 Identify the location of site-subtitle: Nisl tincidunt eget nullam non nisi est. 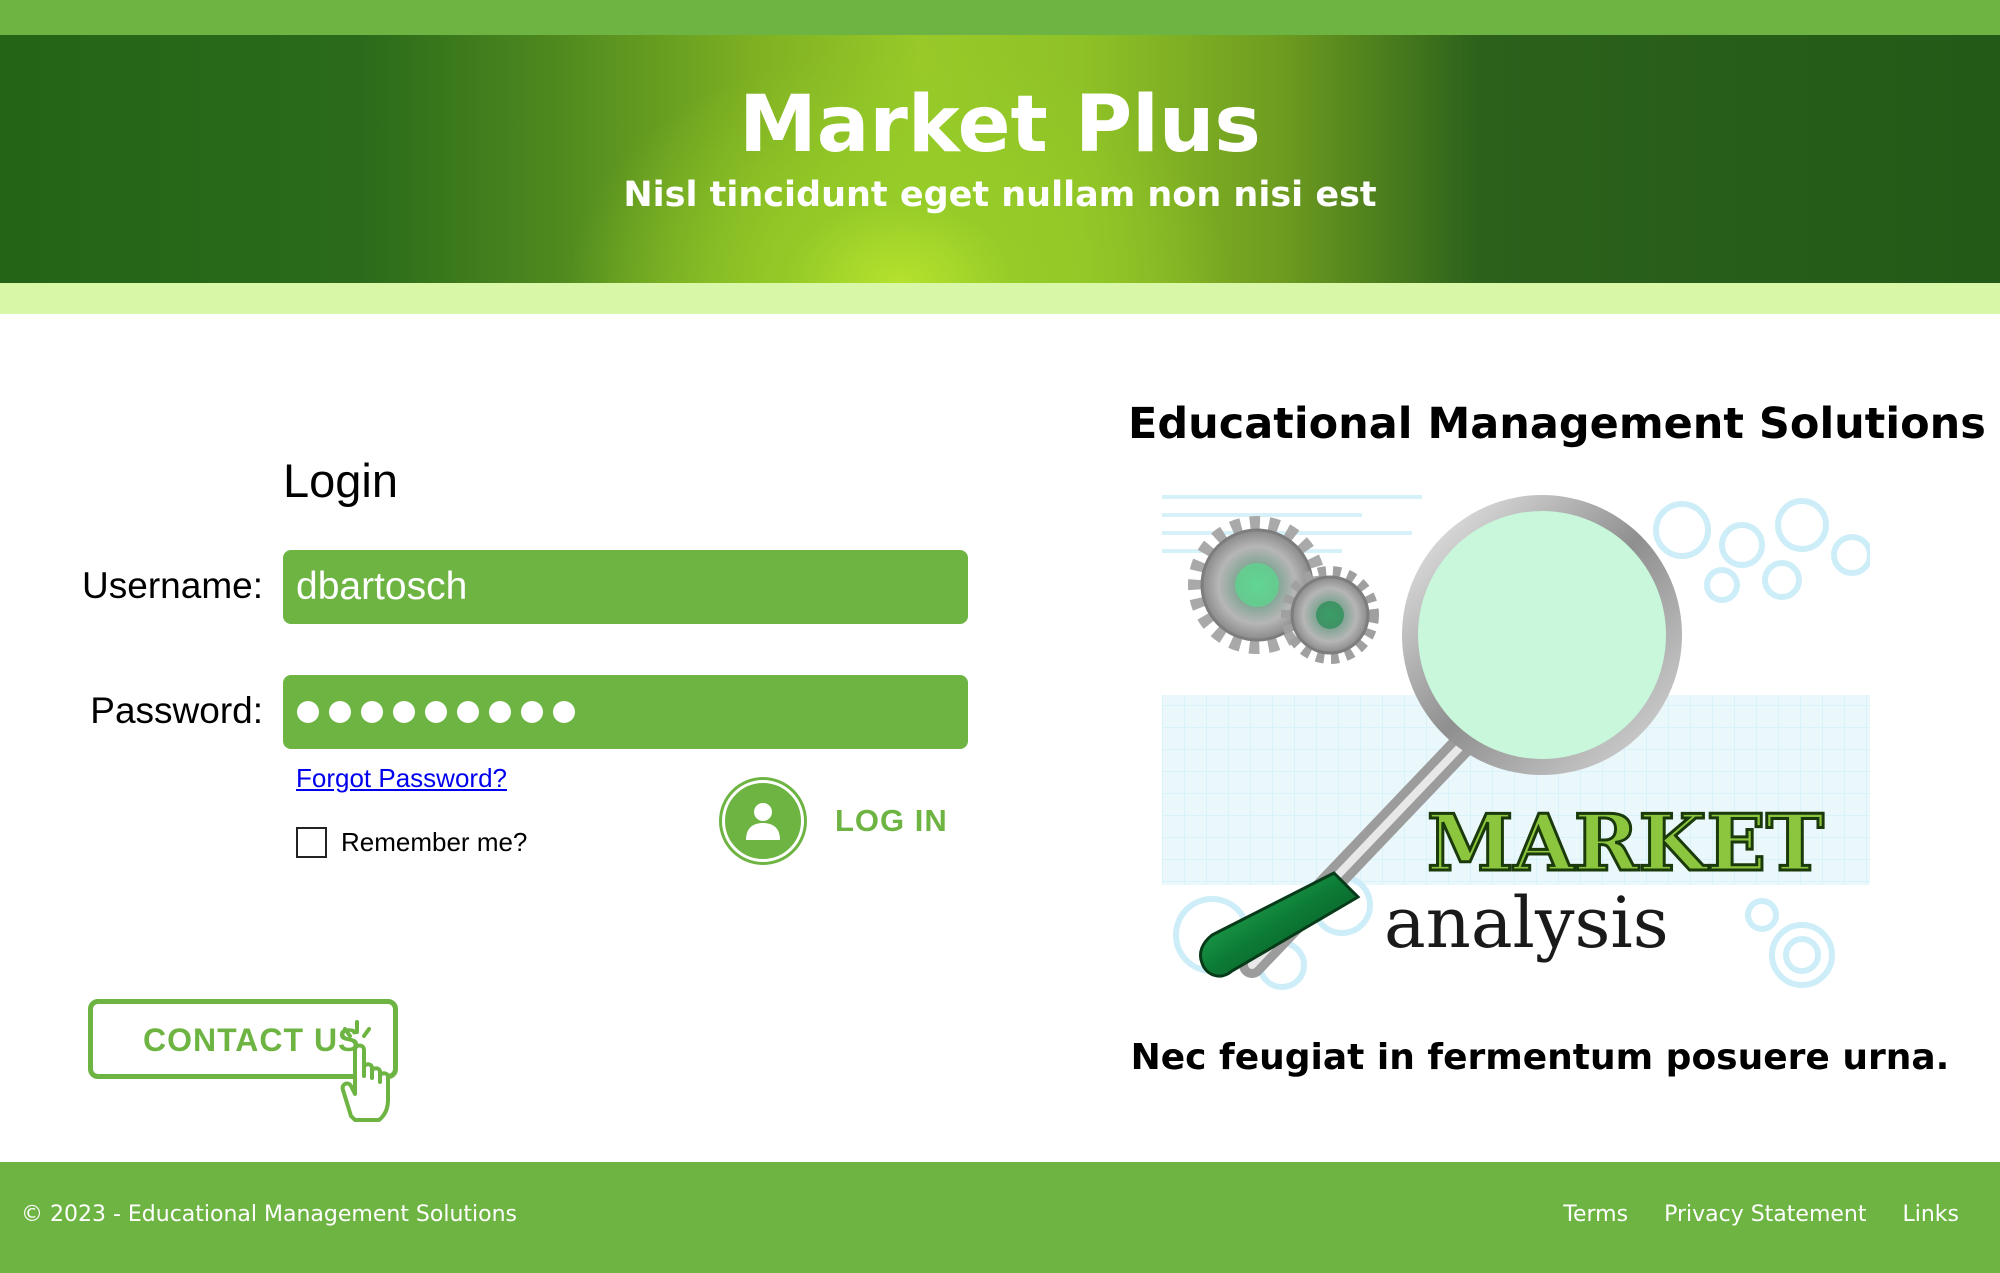
(1000, 195).